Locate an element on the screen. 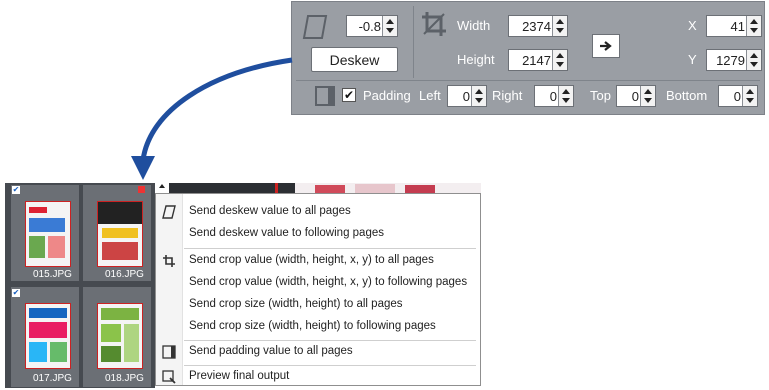  thumbnail-filename: 017.JPG is located at coordinates (52, 378).